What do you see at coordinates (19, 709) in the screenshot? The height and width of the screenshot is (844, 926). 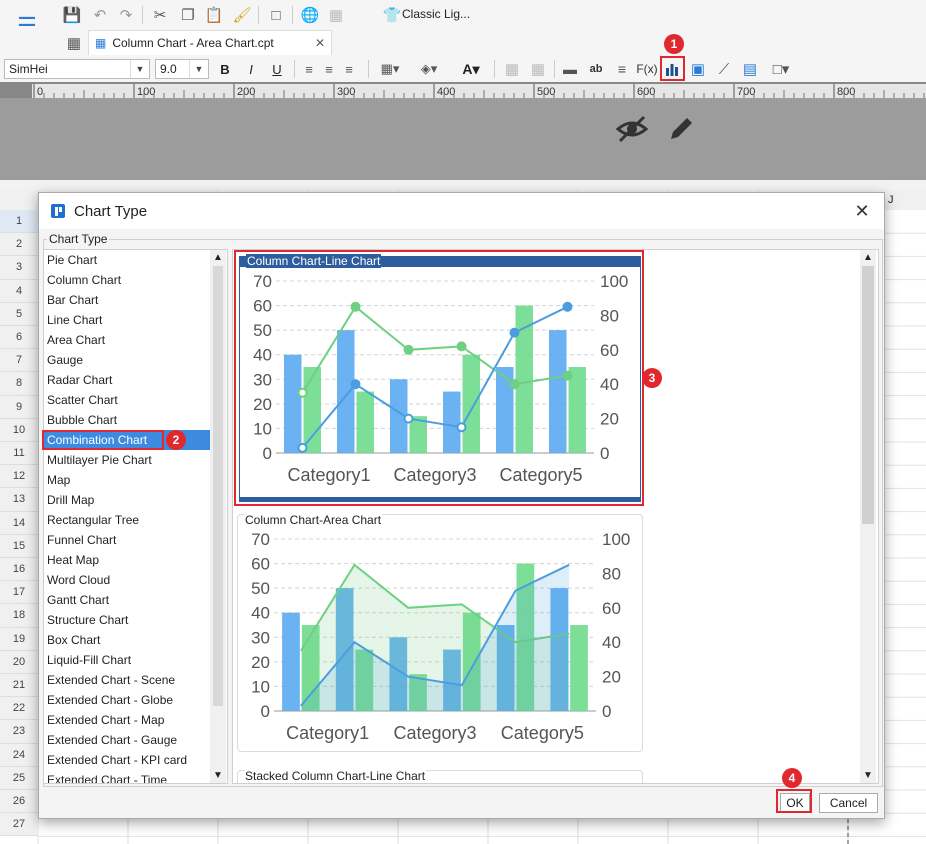 I see `row-number: 22` at bounding box center [19, 709].